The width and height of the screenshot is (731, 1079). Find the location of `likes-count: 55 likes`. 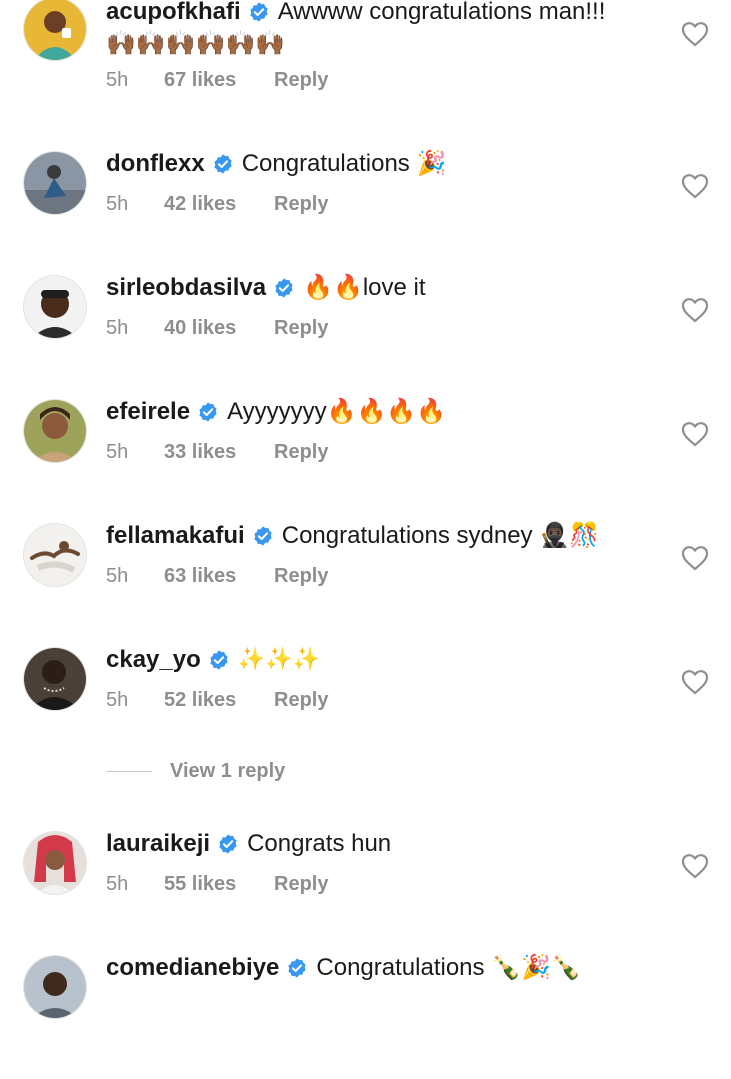

likes-count: 55 likes is located at coordinates (219, 884).